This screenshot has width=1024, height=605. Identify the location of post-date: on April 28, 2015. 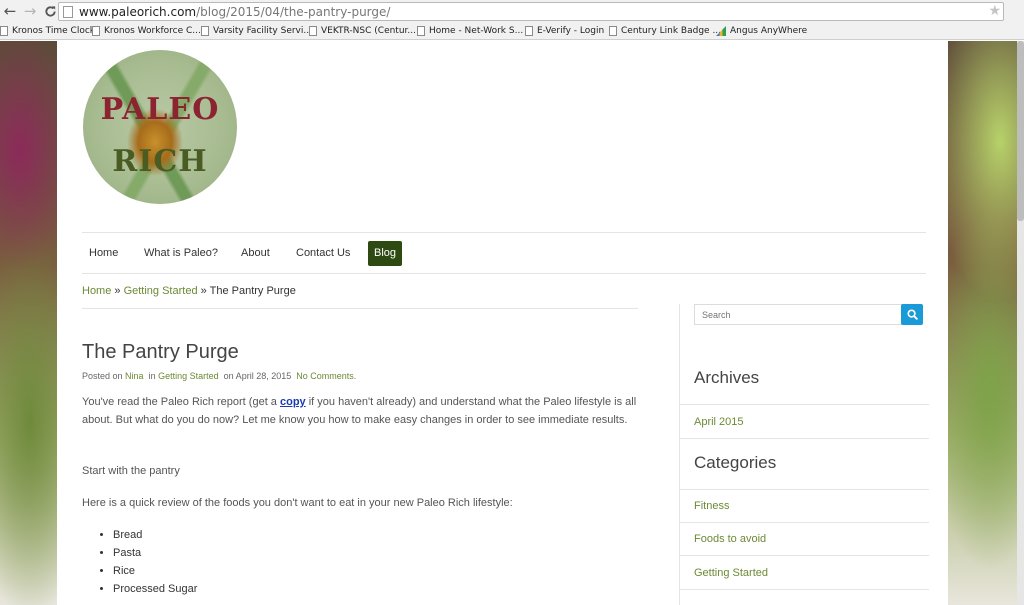
(257, 376).